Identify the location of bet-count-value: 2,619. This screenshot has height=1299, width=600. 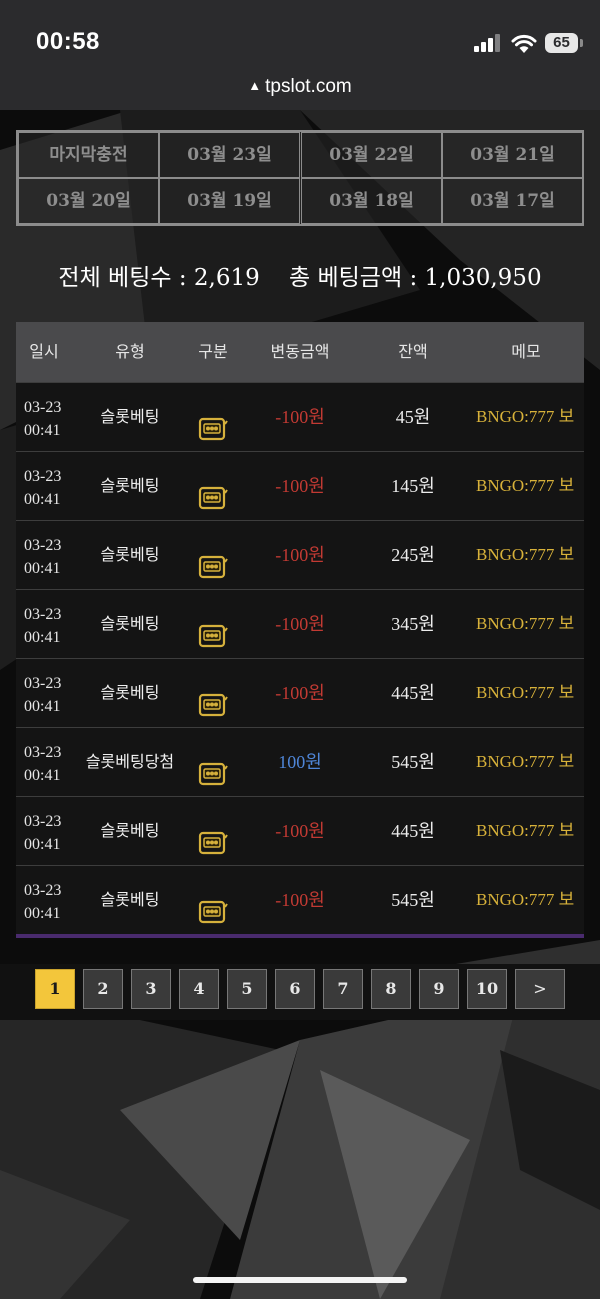
(226, 278).